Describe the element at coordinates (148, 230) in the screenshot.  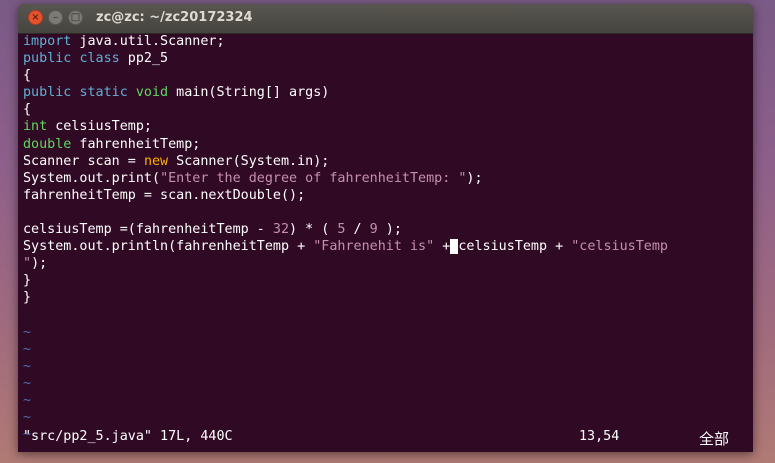
I see `code-token: celsiusTemp =(fahrenheitTemp -` at that location.